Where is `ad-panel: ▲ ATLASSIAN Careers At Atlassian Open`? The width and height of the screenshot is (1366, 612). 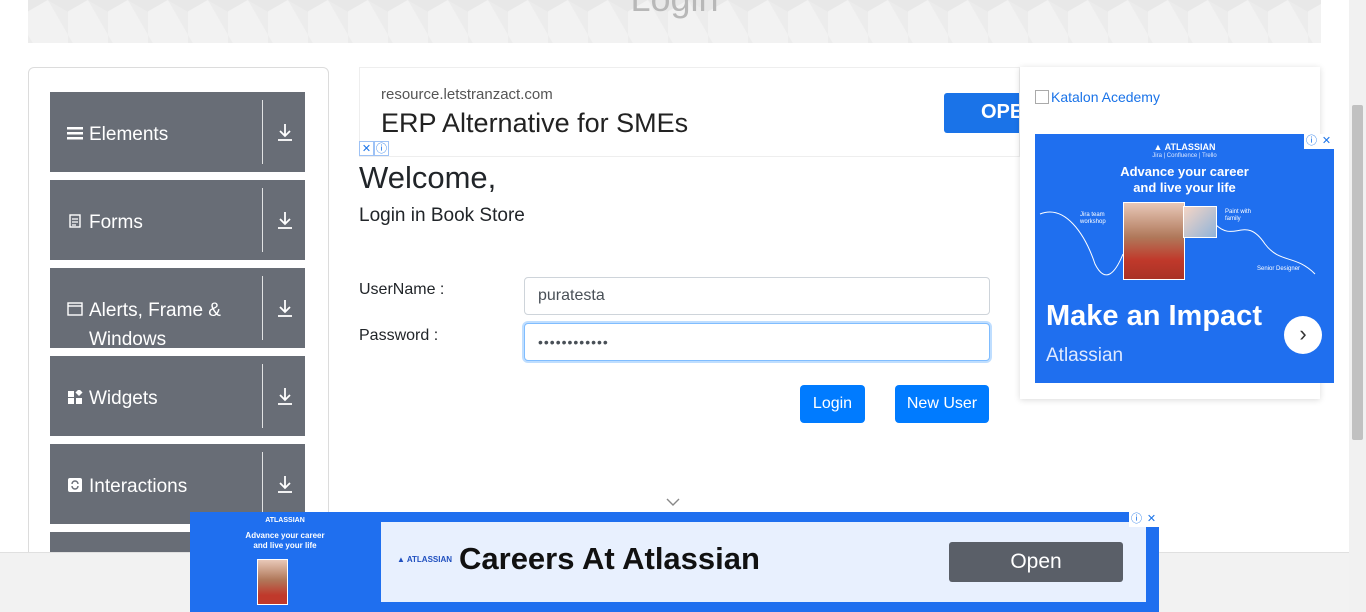 ad-panel: ▲ ATLASSIAN Careers At Atlassian Open is located at coordinates (763, 562).